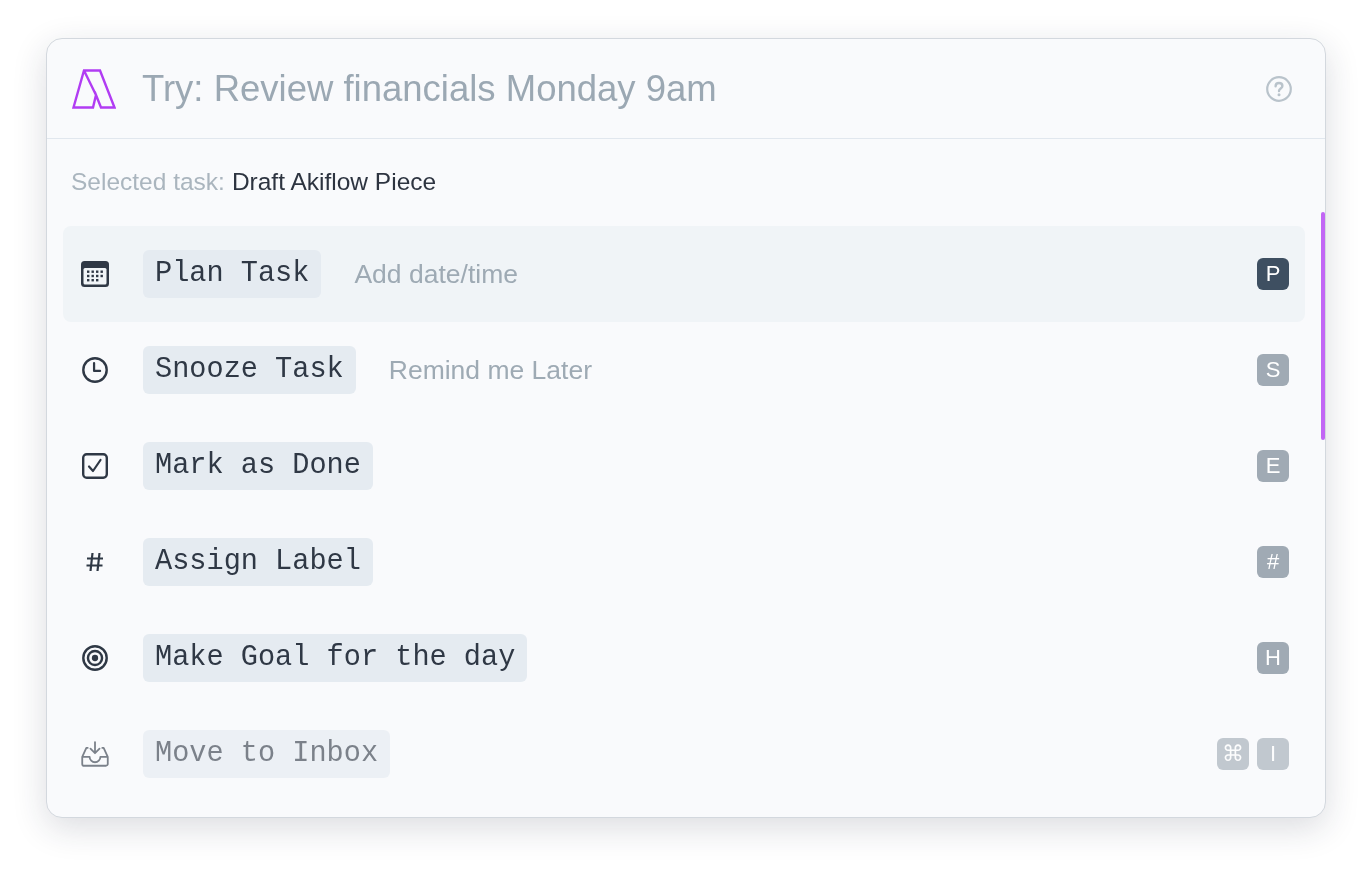  What do you see at coordinates (95, 754) in the screenshot?
I see `inbox-download-icon` at bounding box center [95, 754].